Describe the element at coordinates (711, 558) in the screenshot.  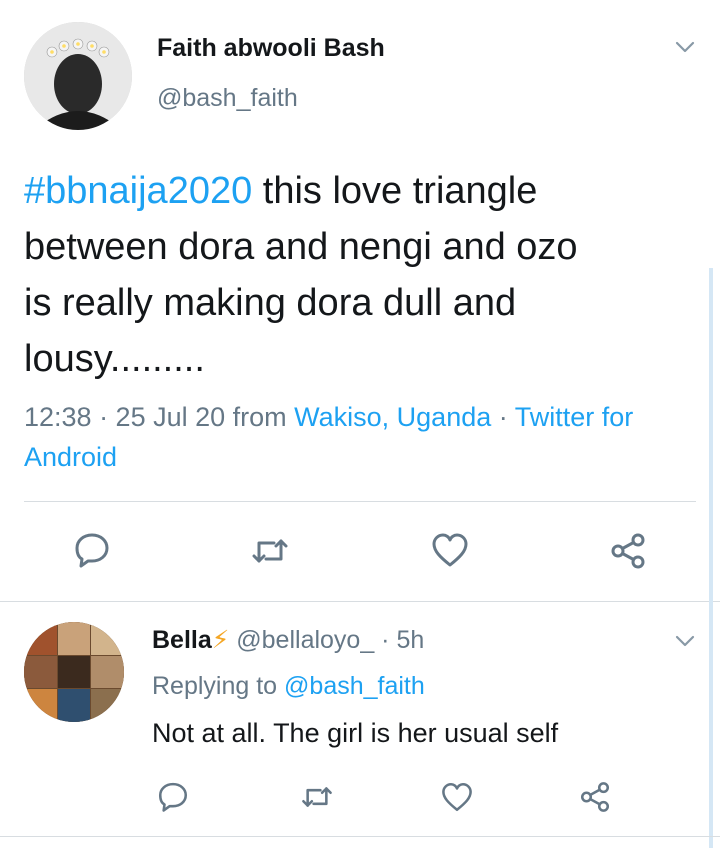
I see `scrollbar` at that location.